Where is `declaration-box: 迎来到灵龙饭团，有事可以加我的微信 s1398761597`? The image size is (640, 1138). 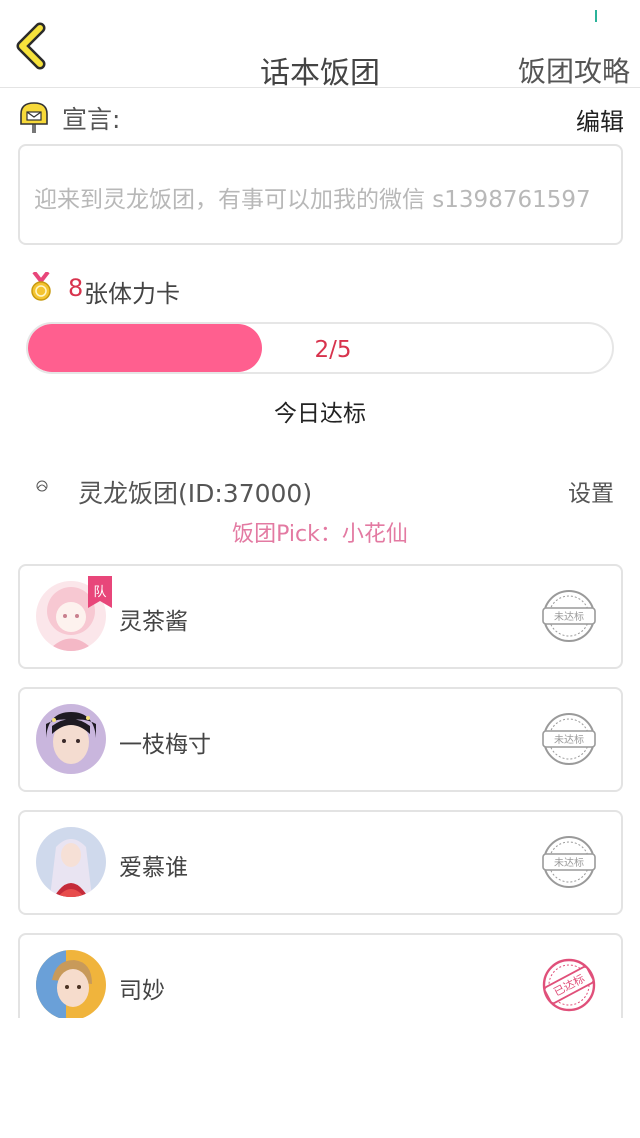
declaration-box: 迎来到灵龙饭团，有事可以加我的微信 s1398761597 is located at coordinates (320, 194).